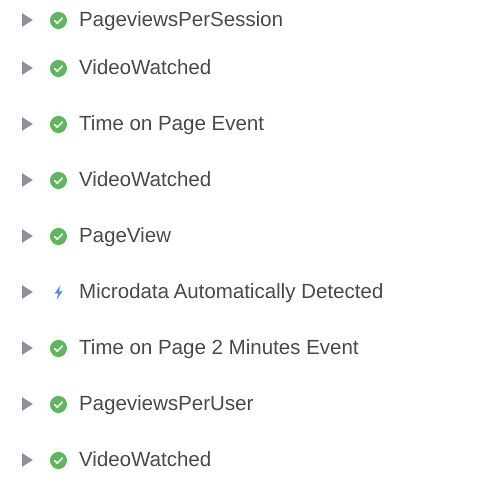 The height and width of the screenshot is (502, 490). Describe the element at coordinates (125, 236) in the screenshot. I see `event-name: PageView` at that location.